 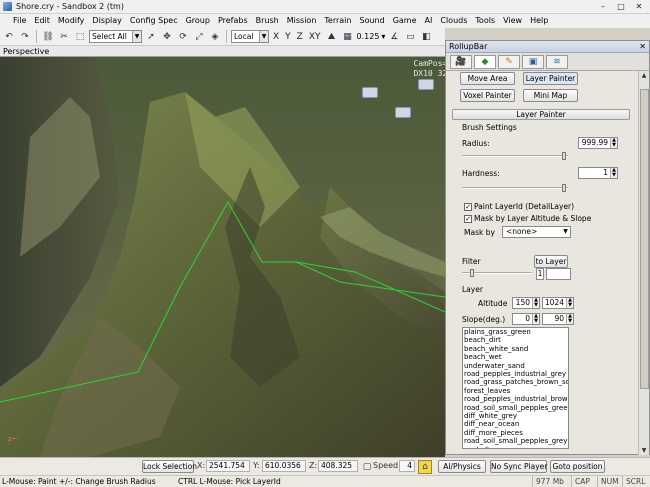 What do you see at coordinates (540, 274) in the screenshot?
I see `filter-value: 1` at bounding box center [540, 274].